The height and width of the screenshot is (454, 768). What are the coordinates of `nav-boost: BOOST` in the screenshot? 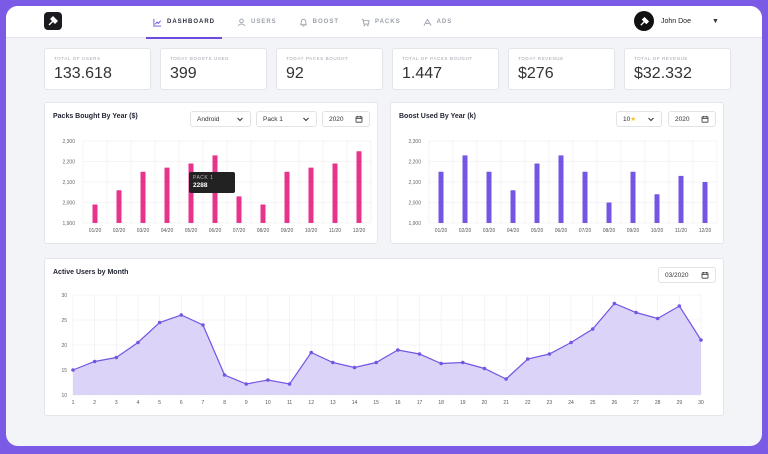 It's located at (319, 22).